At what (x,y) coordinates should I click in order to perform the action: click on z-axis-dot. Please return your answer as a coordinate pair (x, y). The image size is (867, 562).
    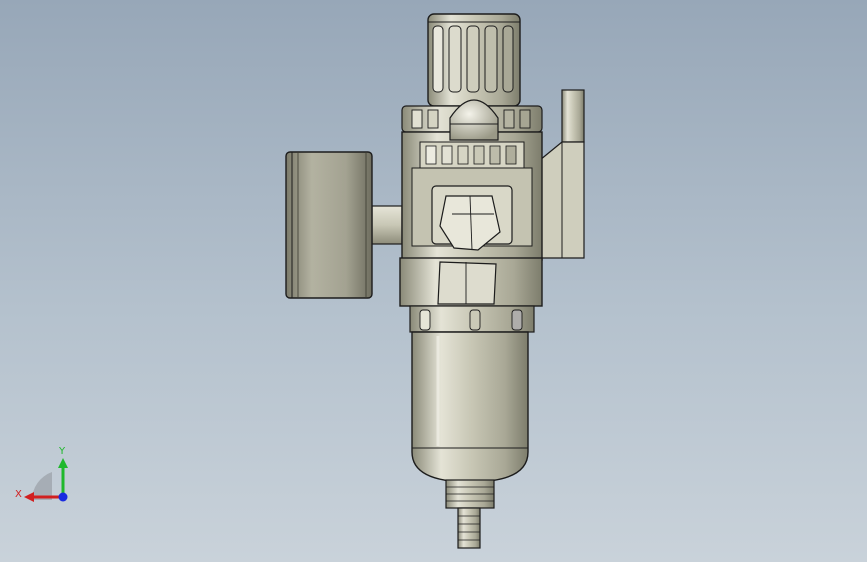
    Looking at the image, I should click on (63, 497).